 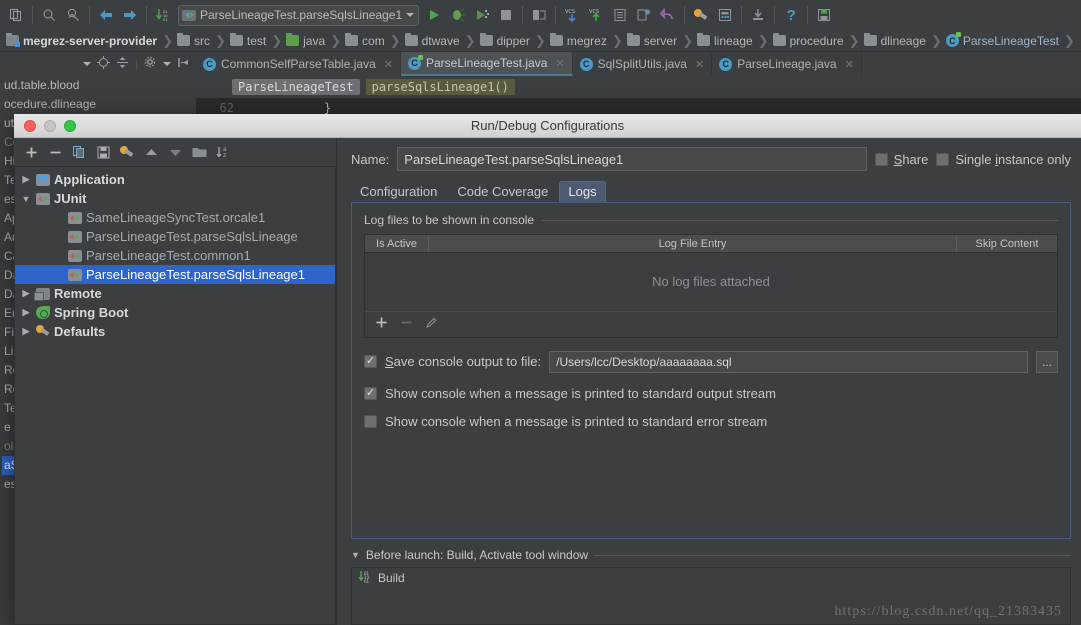 What do you see at coordinates (788, 361) in the screenshot?
I see `console-output-path-input` at bounding box center [788, 361].